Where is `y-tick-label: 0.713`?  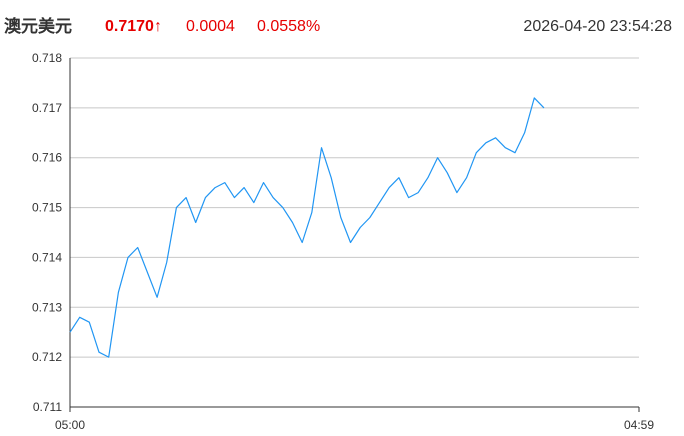 y-tick-label: 0.713 is located at coordinates (47, 307).